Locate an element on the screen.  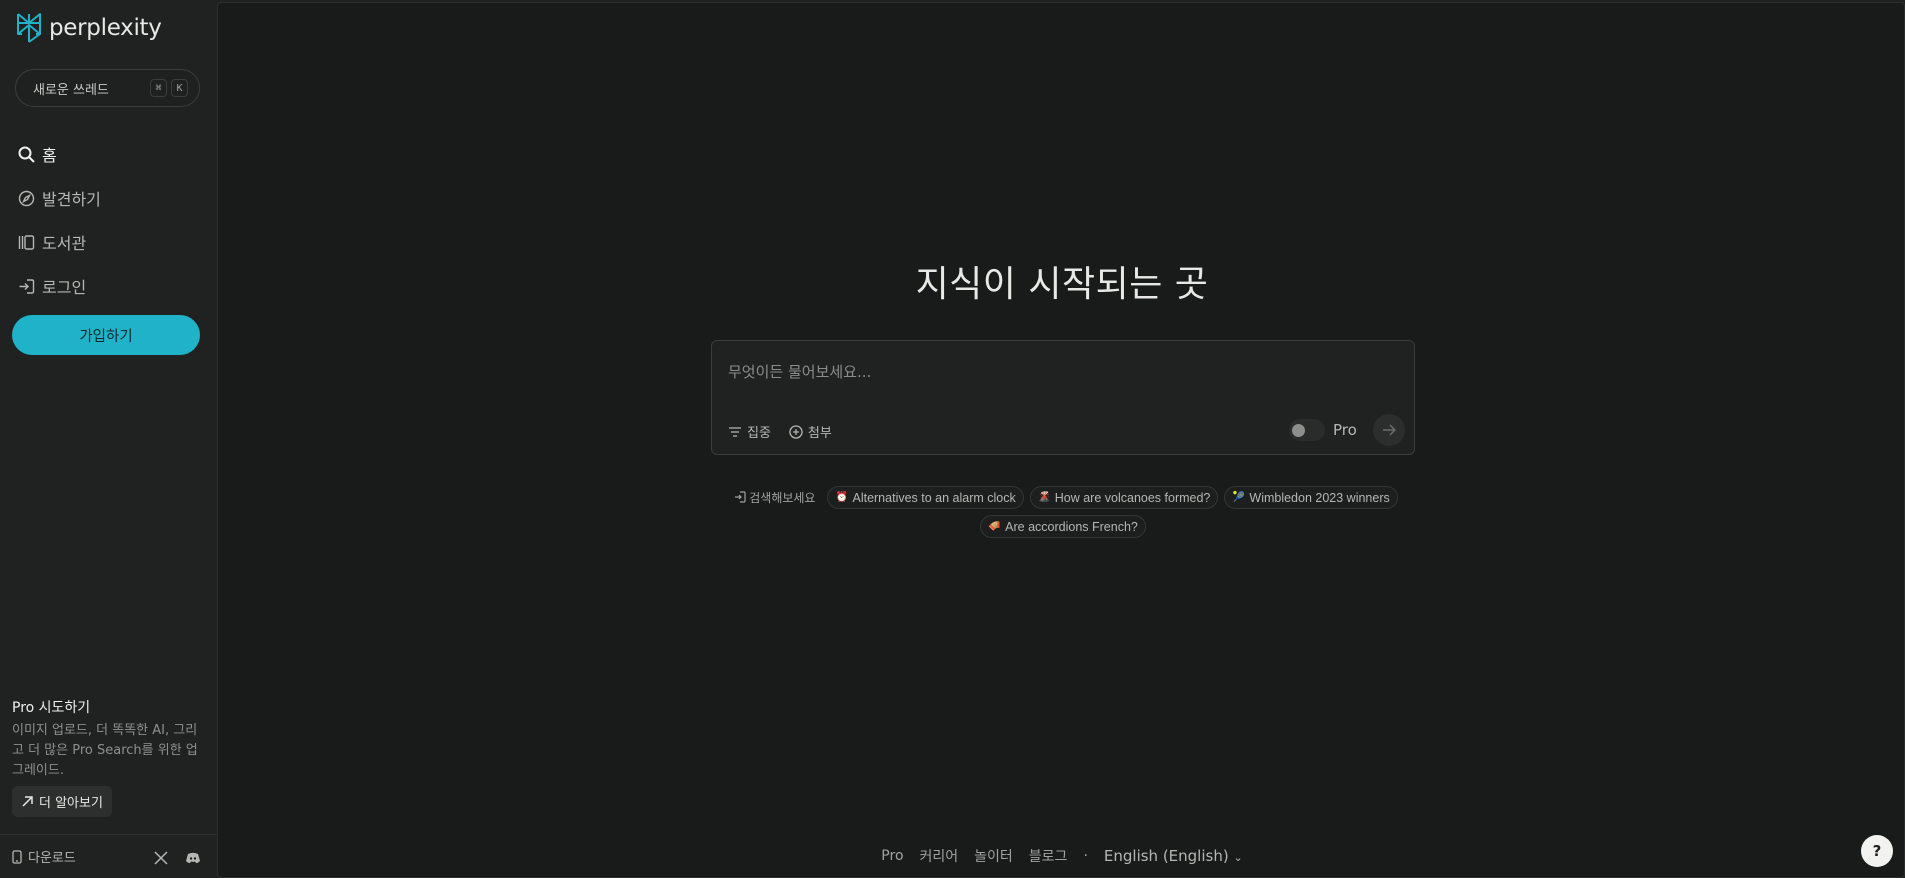
tennis-ball-icon: 🎾 is located at coordinates (1239, 497).